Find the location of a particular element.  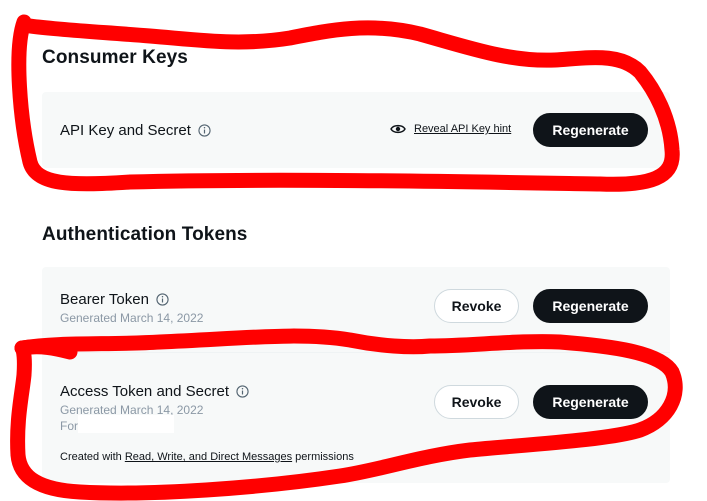

access-token-revoke-button: Revoke is located at coordinates (476, 402).